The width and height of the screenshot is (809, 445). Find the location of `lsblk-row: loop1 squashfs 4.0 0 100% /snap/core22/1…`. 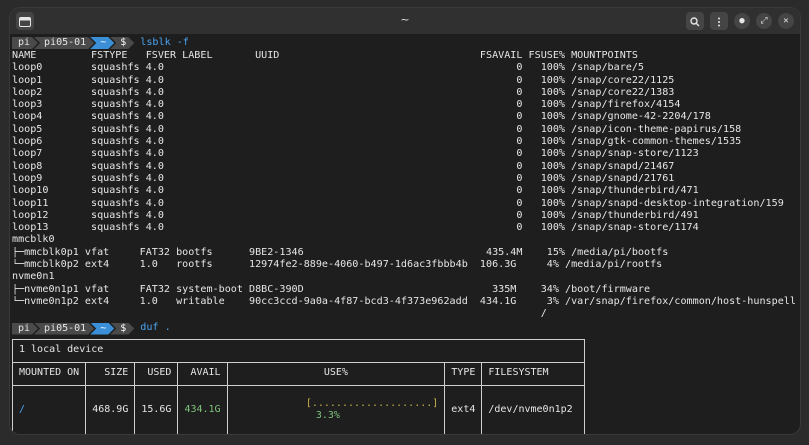

lsblk-row: loop1 squashfs 4.0 0 100% /snap/core22/1… is located at coordinates (343, 80).